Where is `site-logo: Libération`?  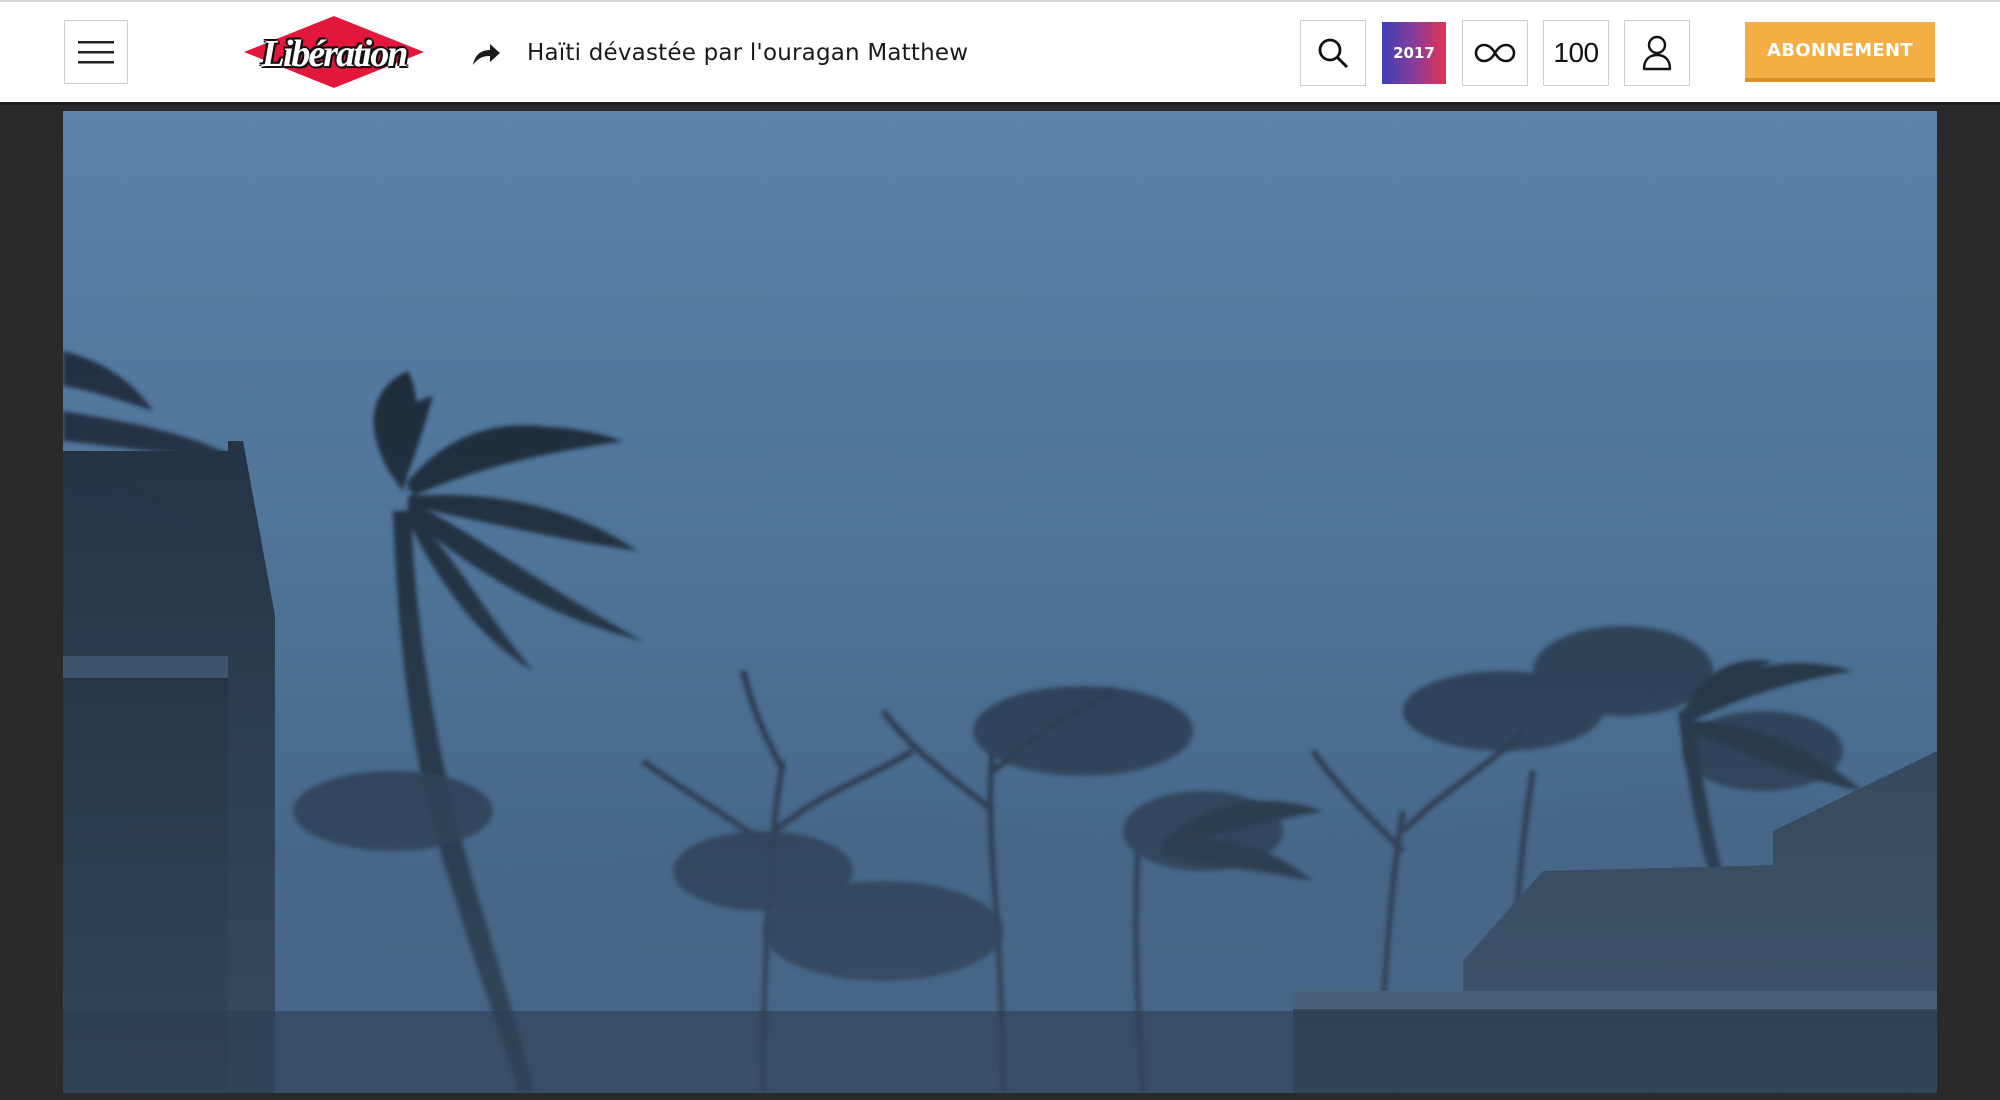 site-logo: Libération is located at coordinates (334, 52).